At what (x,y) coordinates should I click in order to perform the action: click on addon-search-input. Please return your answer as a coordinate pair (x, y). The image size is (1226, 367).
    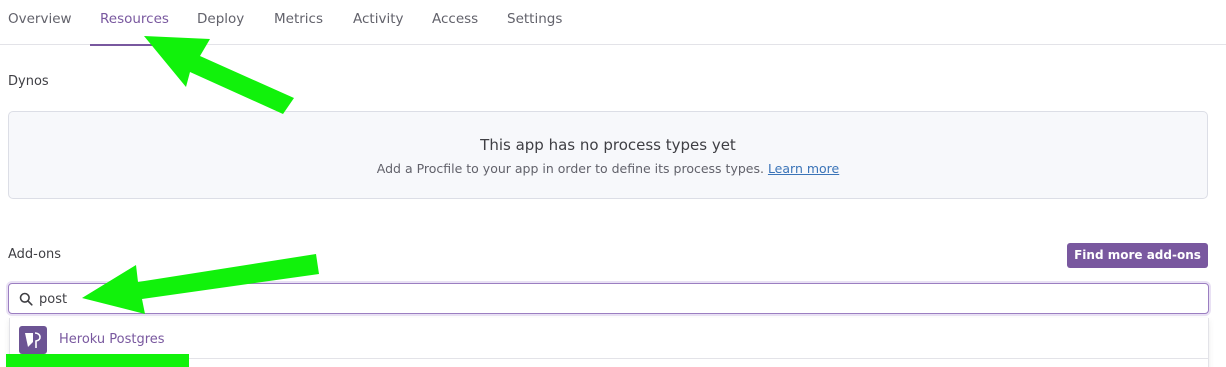
    Looking at the image, I should click on (614, 299).